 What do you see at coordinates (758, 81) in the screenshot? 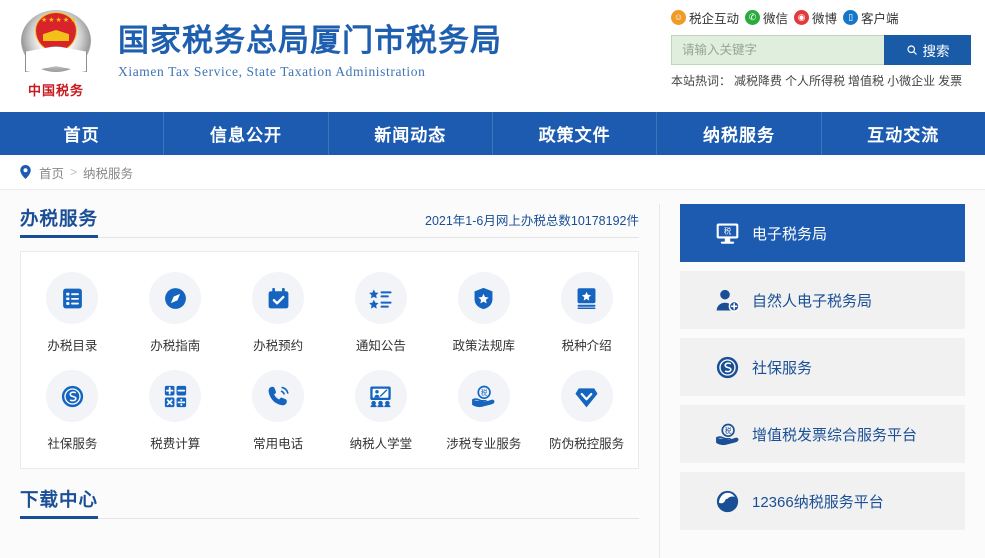
I see `hotword-item: 减税降费` at bounding box center [758, 81].